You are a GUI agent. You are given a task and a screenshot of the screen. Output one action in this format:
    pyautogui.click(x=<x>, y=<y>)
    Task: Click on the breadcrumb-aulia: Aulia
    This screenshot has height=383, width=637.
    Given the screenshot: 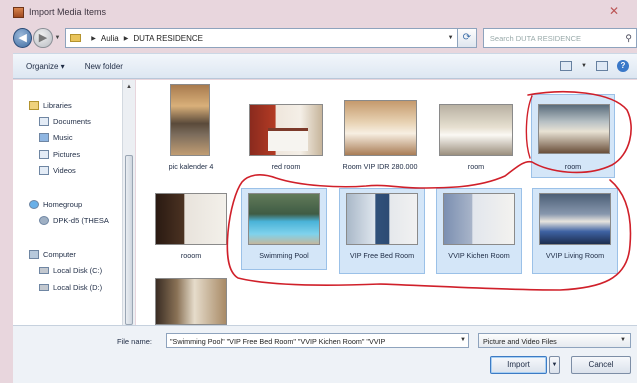 What is the action you would take?
    pyautogui.click(x=110, y=38)
    